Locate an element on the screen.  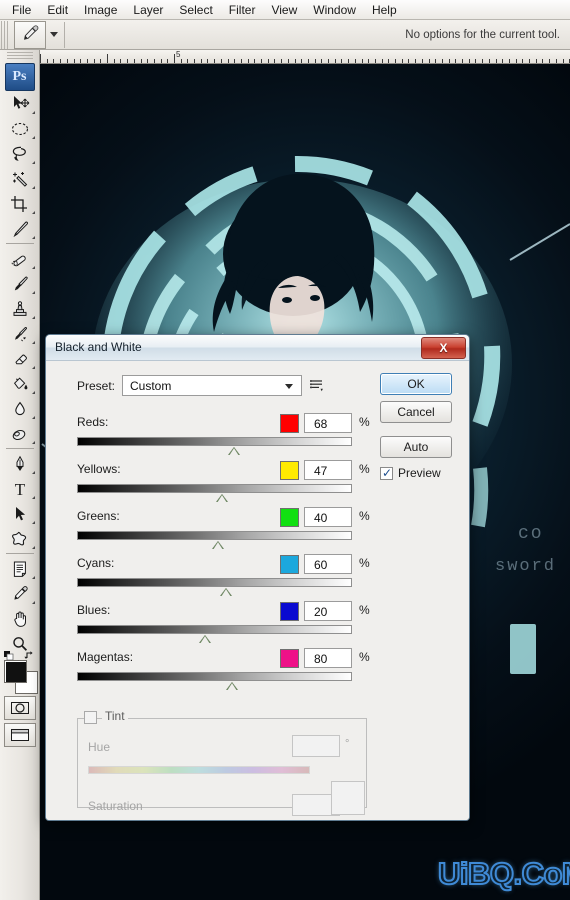
watermark: UiBQ.CoM is located at coordinates (503, 873).